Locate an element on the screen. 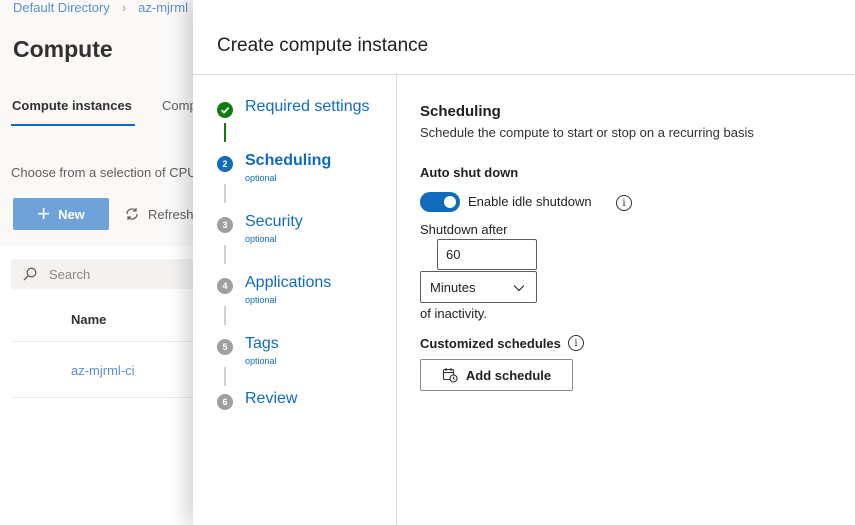  section-title: Scheduling is located at coordinates (460, 111).